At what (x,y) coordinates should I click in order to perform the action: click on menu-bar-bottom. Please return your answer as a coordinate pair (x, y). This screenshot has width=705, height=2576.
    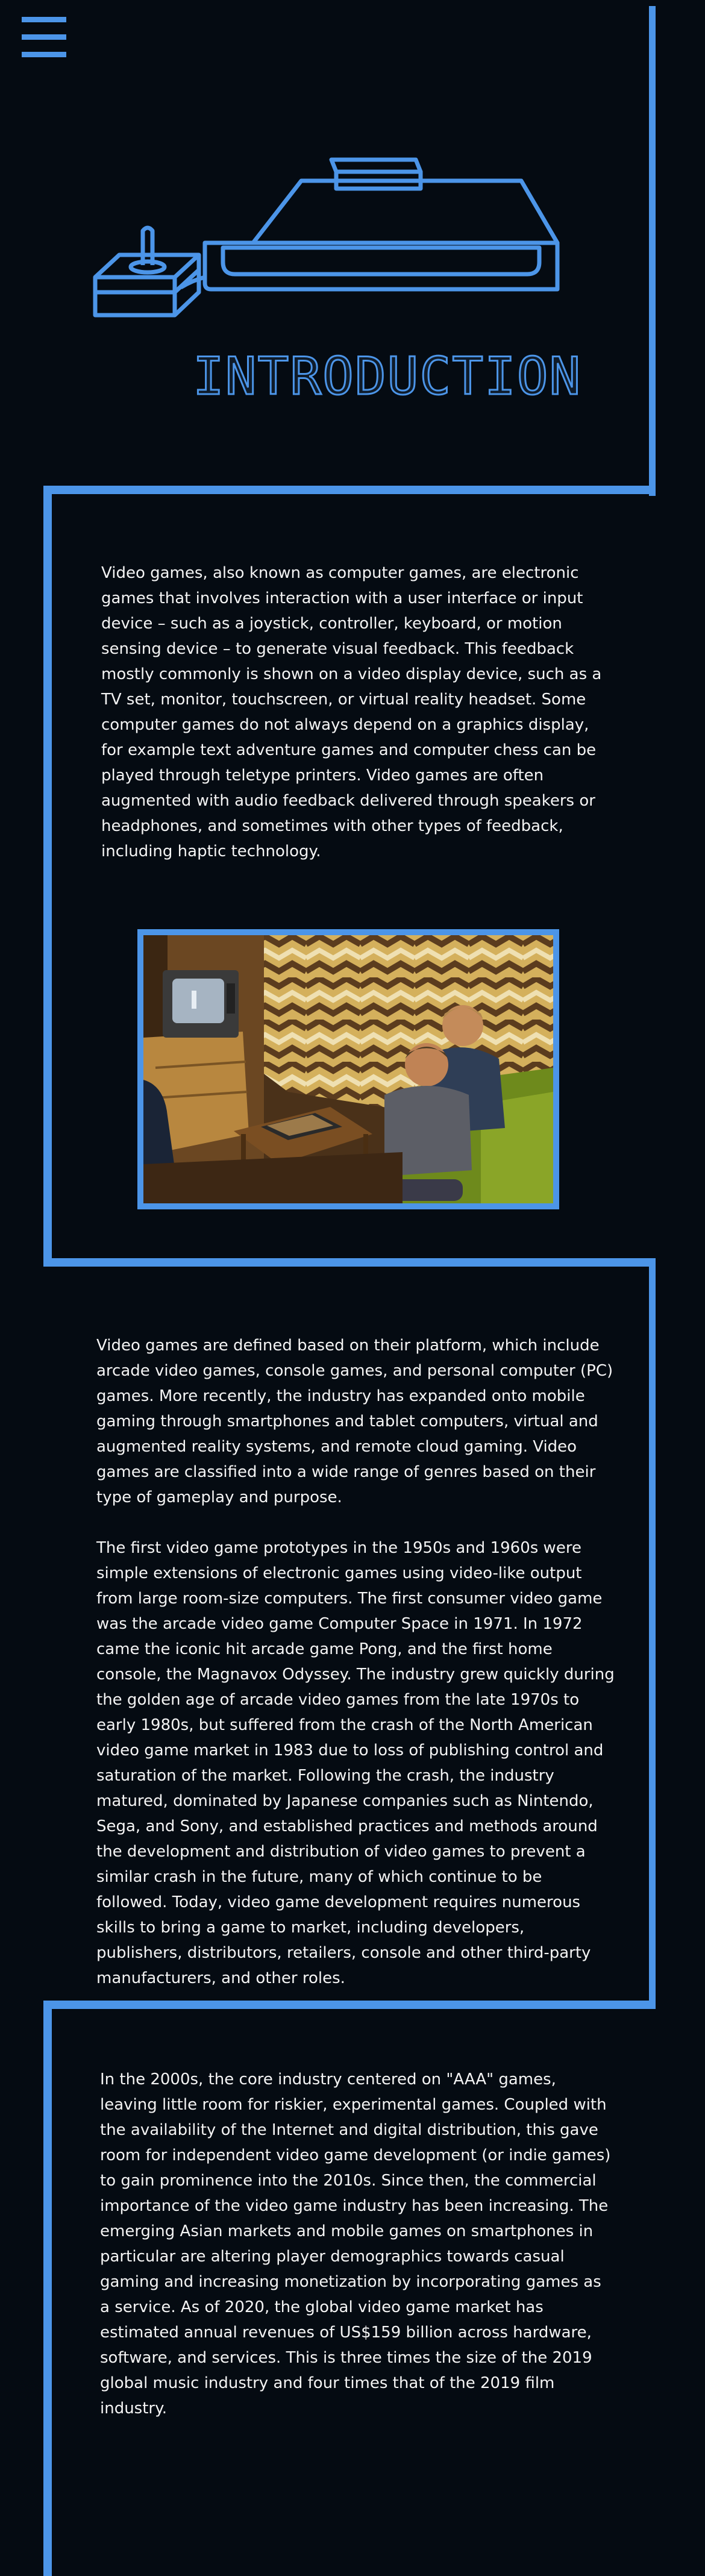
    Looking at the image, I should click on (44, 54).